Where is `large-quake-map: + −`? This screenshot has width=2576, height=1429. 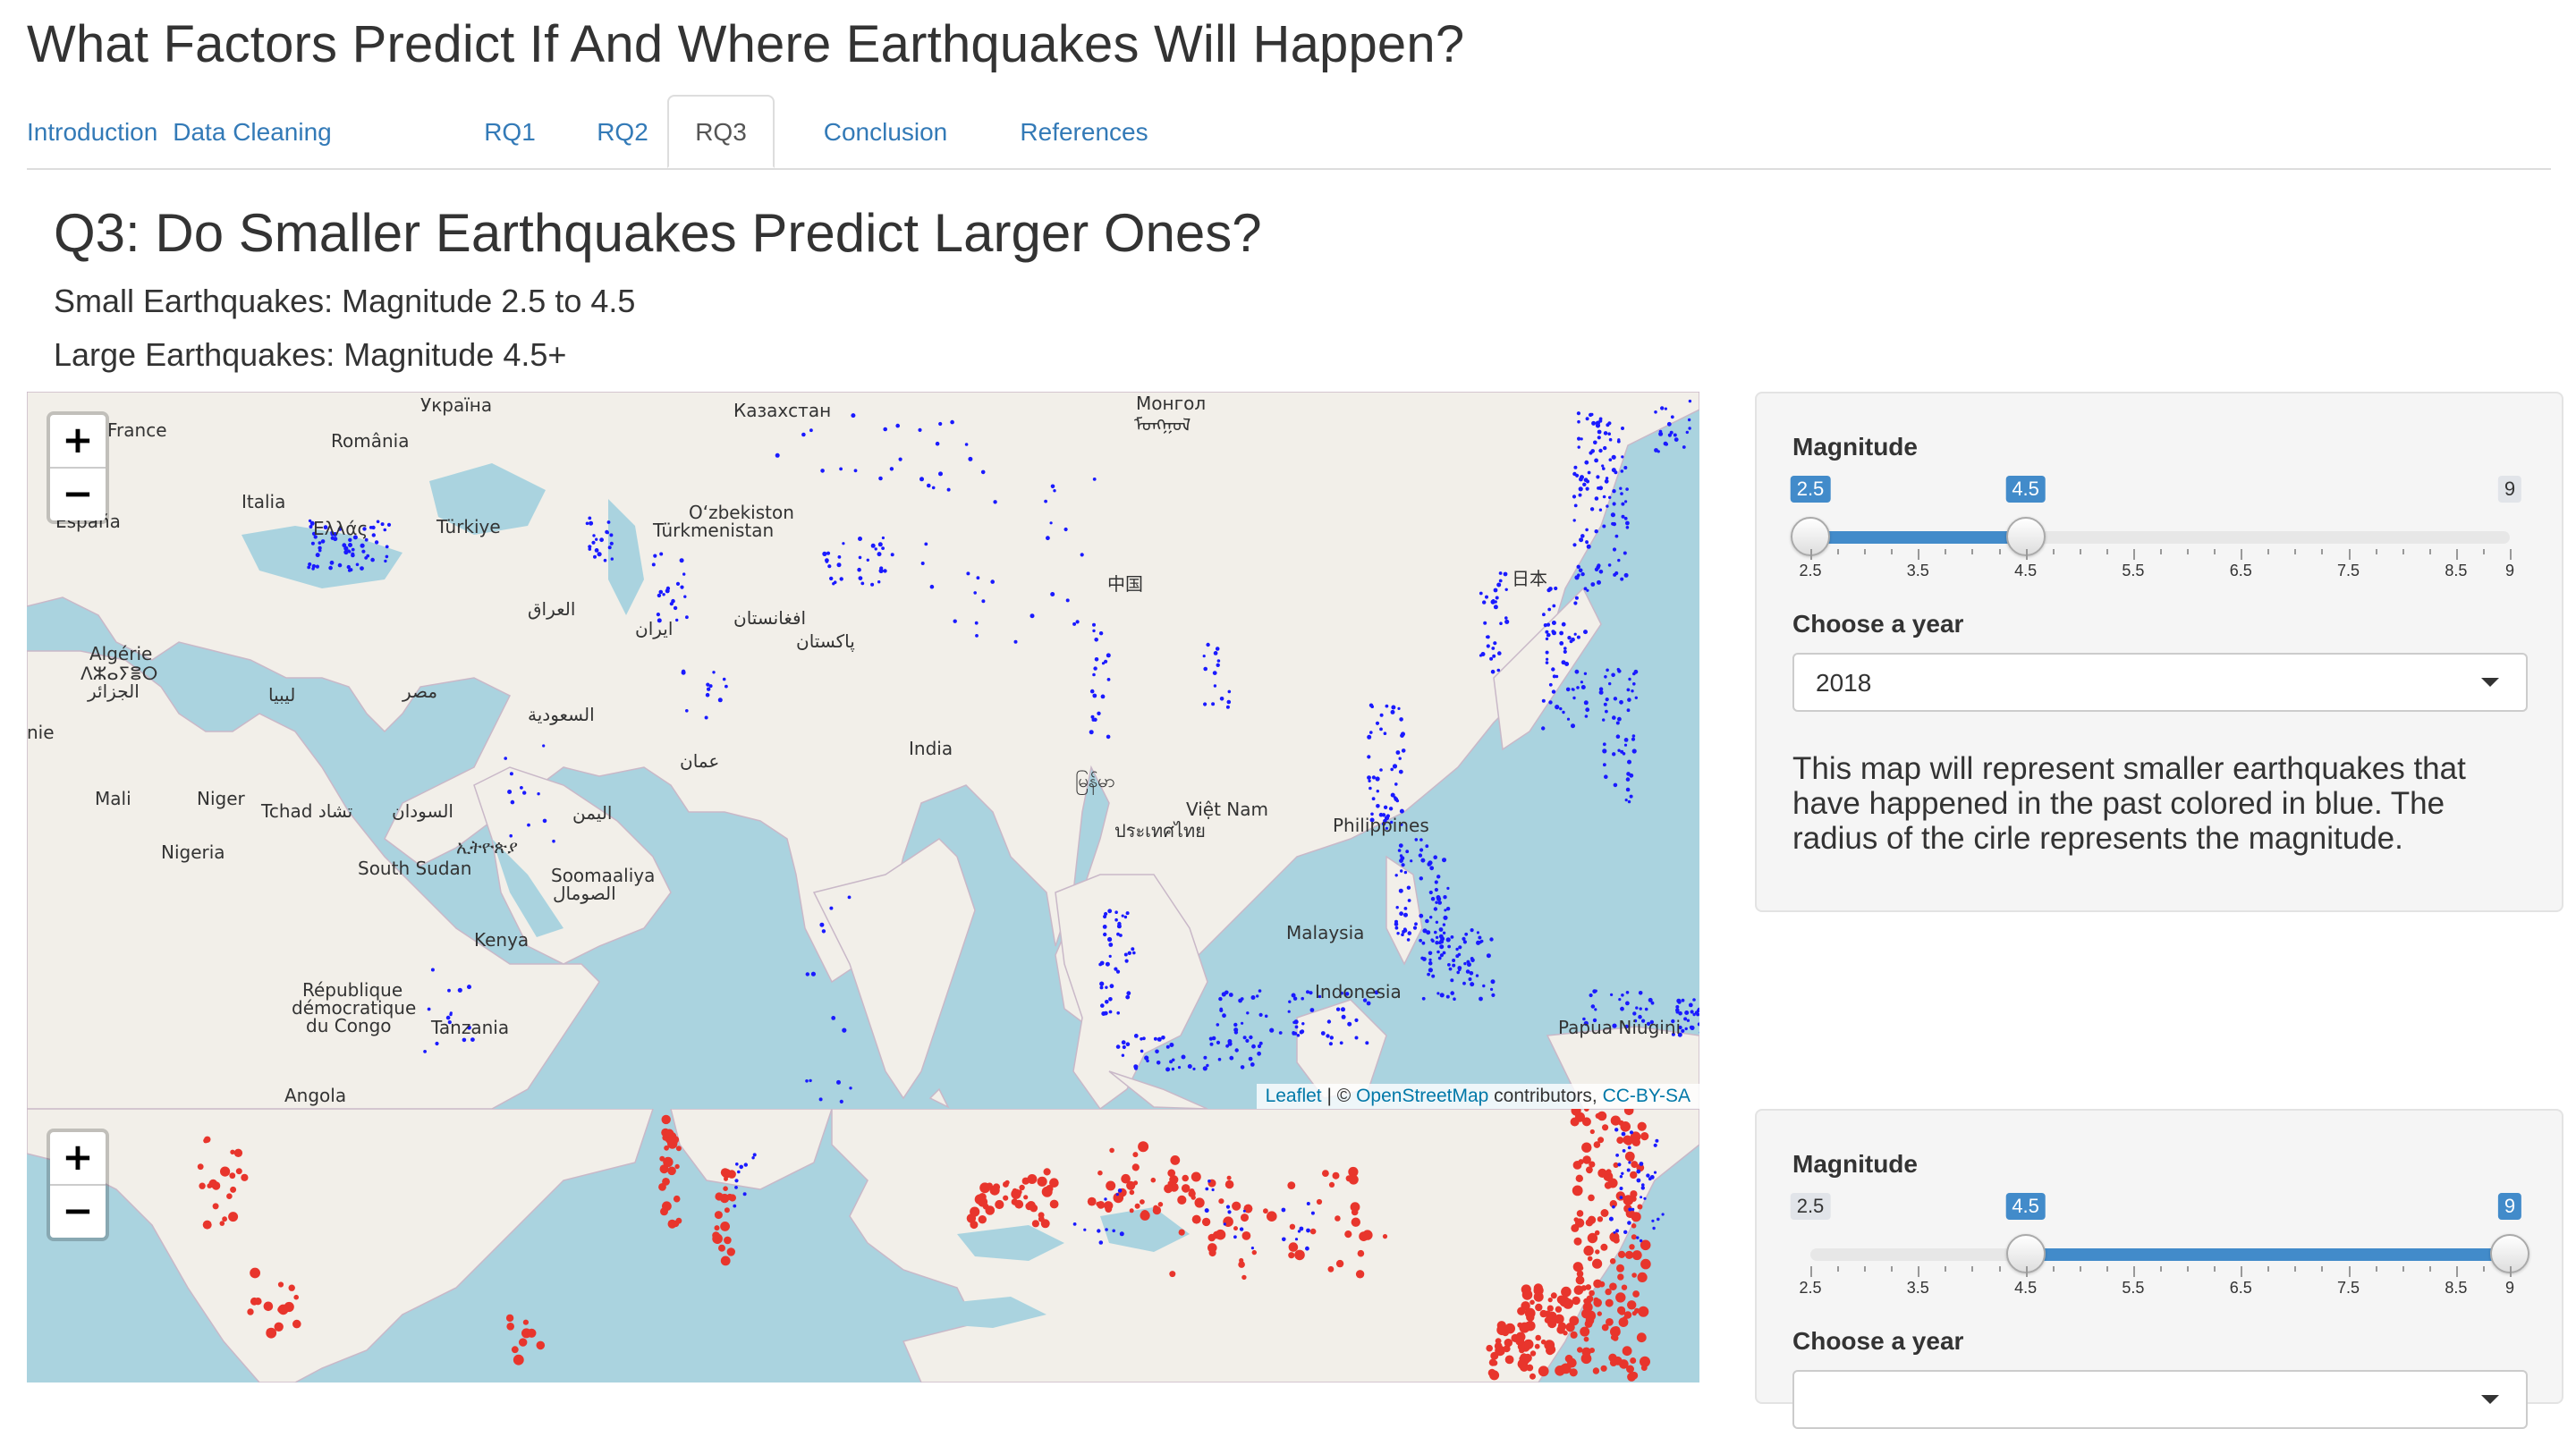 large-quake-map: + − is located at coordinates (863, 1245).